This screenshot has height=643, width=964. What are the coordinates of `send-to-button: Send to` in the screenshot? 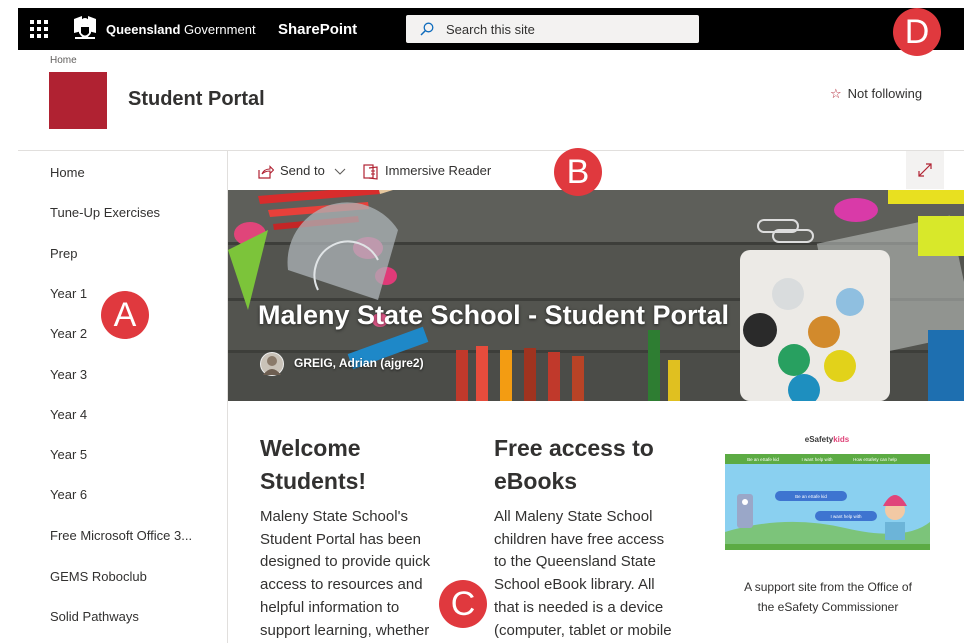 It's located at (305, 171).